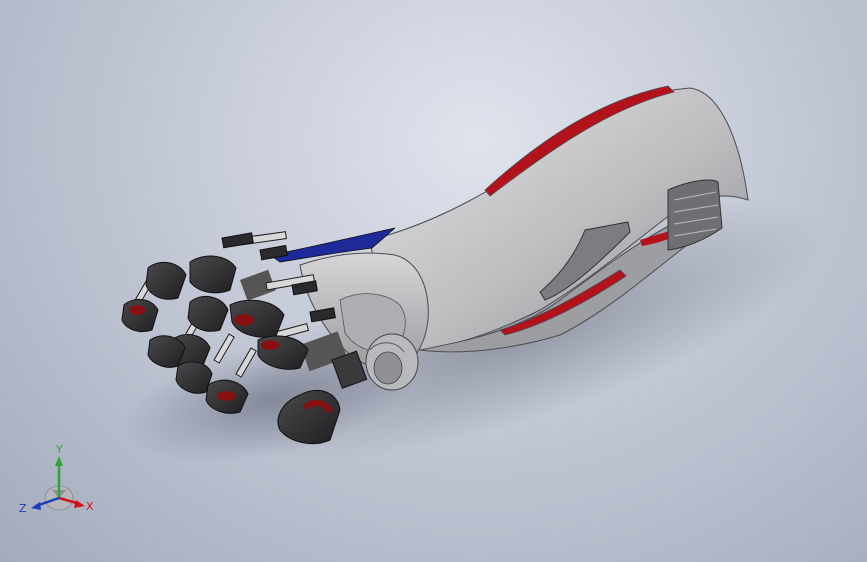 The height and width of the screenshot is (562, 867). Describe the element at coordinates (227, 396) in the screenshot. I see `finger-little` at that location.